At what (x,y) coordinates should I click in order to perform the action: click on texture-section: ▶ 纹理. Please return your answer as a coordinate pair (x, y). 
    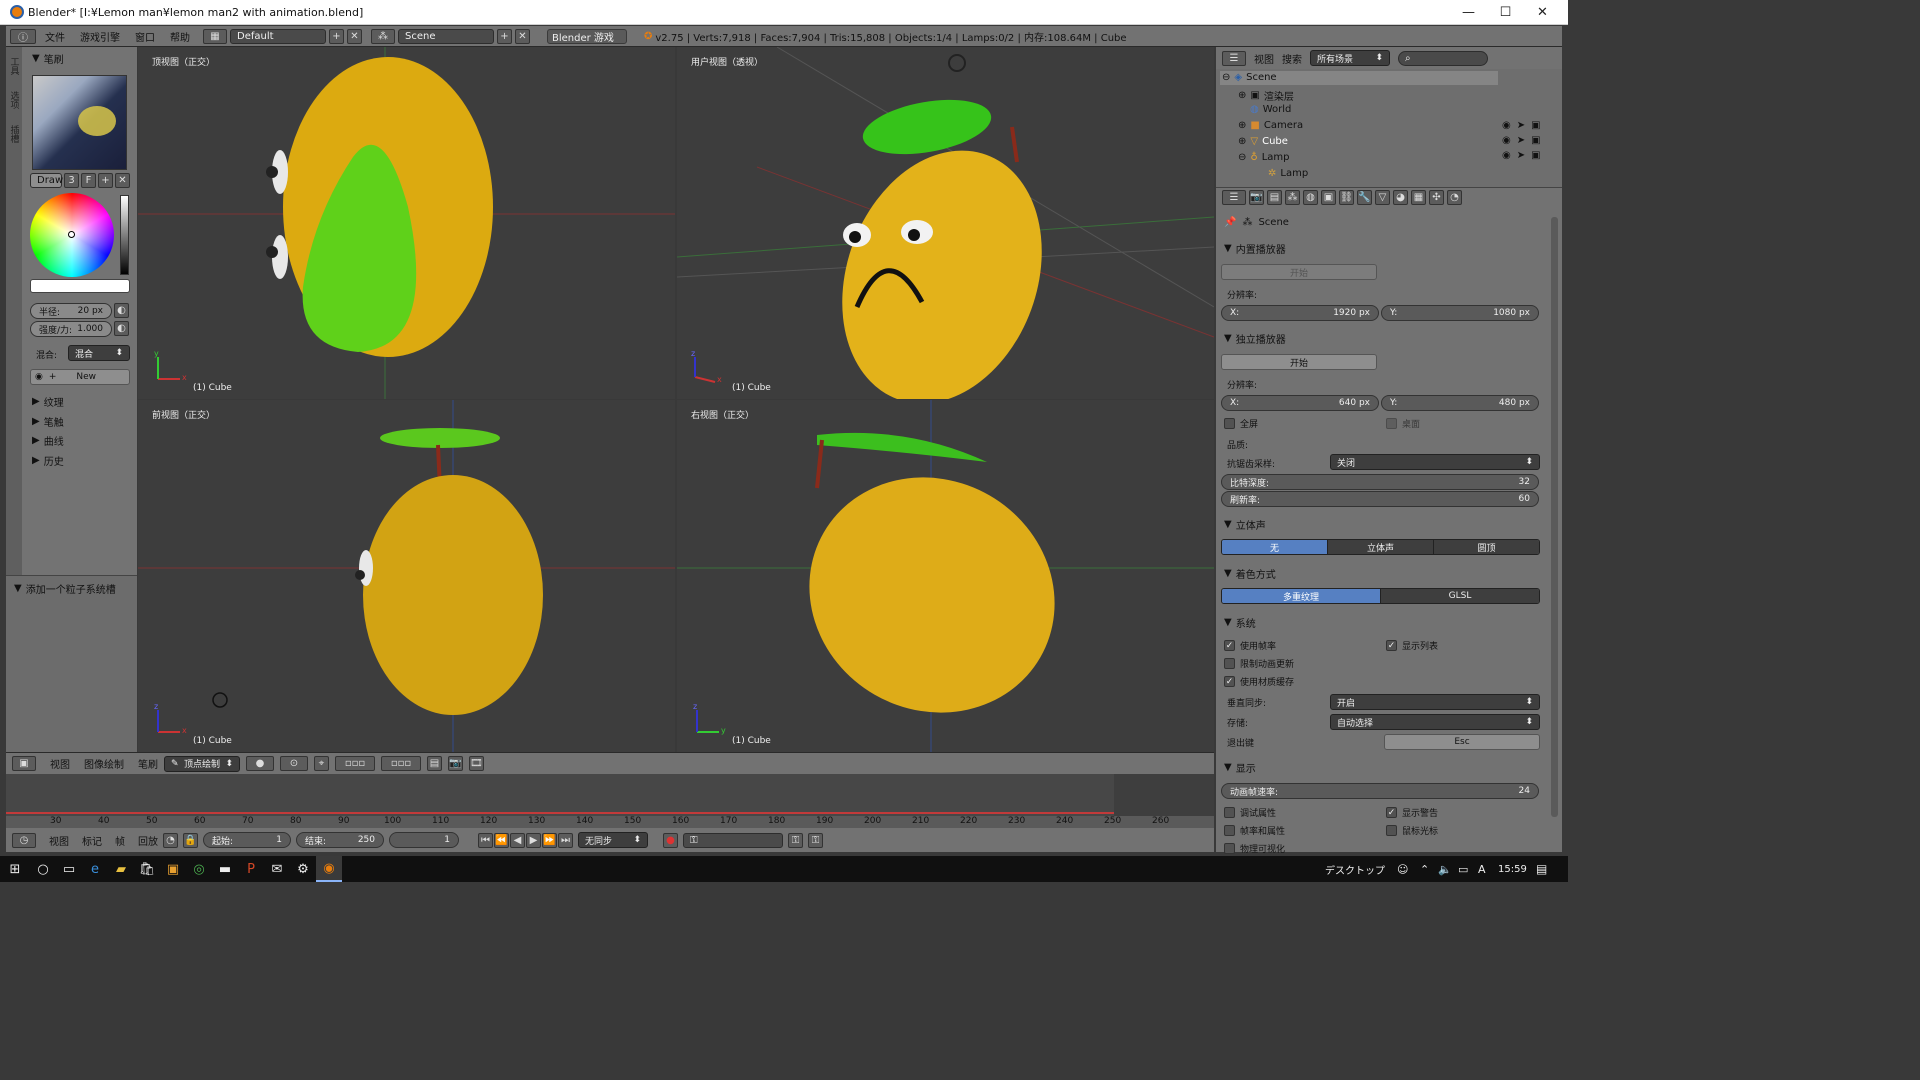
    Looking at the image, I should click on (48, 401).